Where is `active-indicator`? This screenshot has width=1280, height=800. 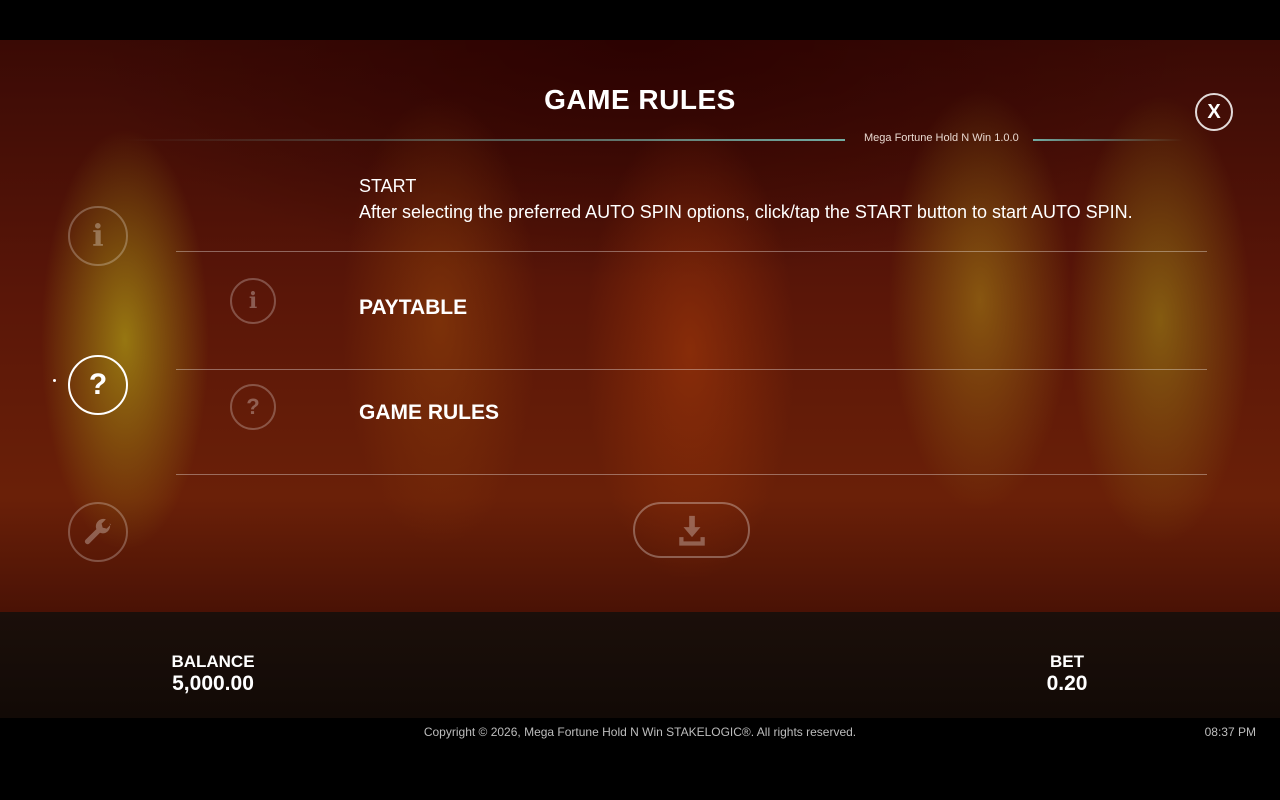
active-indicator is located at coordinates (54, 380).